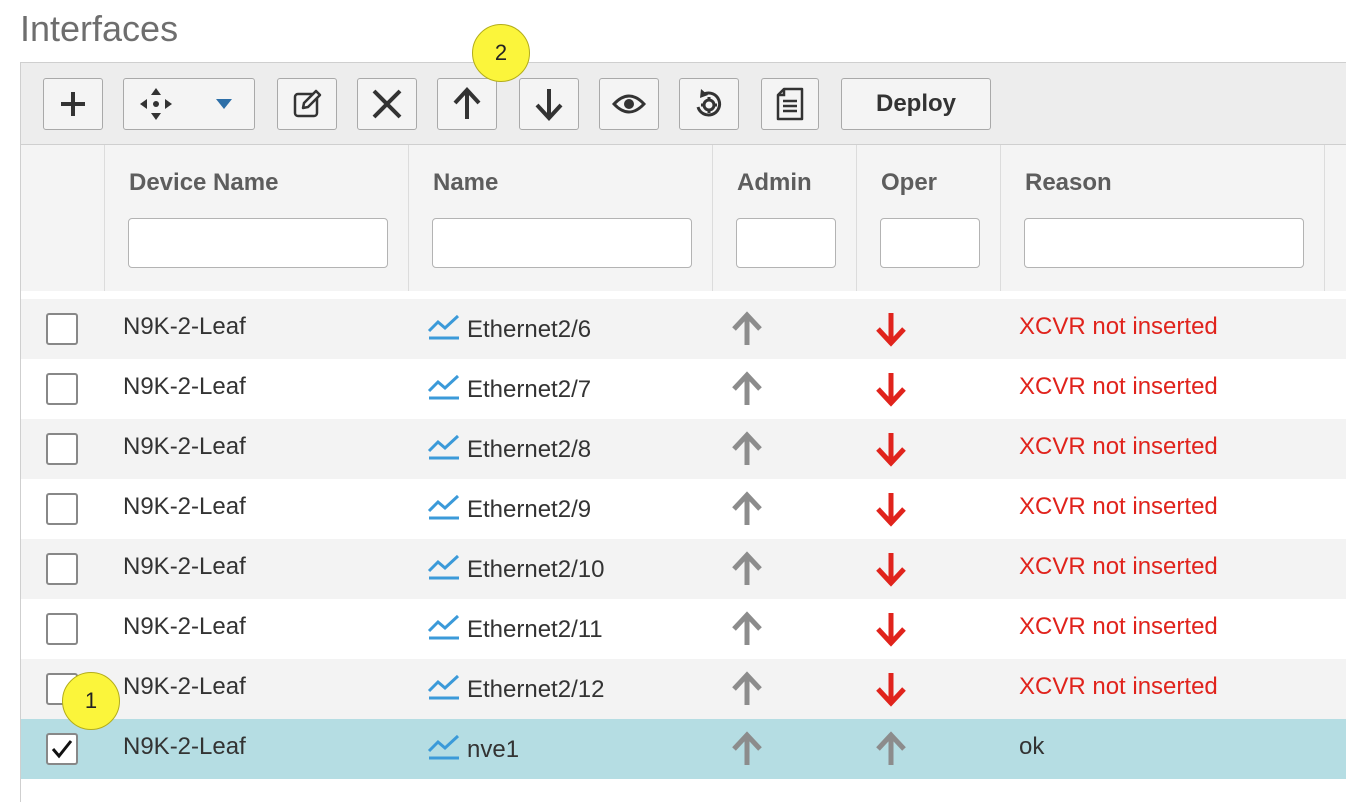 The width and height of the screenshot is (1346, 802). I want to click on arrow-down-icon, so click(549, 105).